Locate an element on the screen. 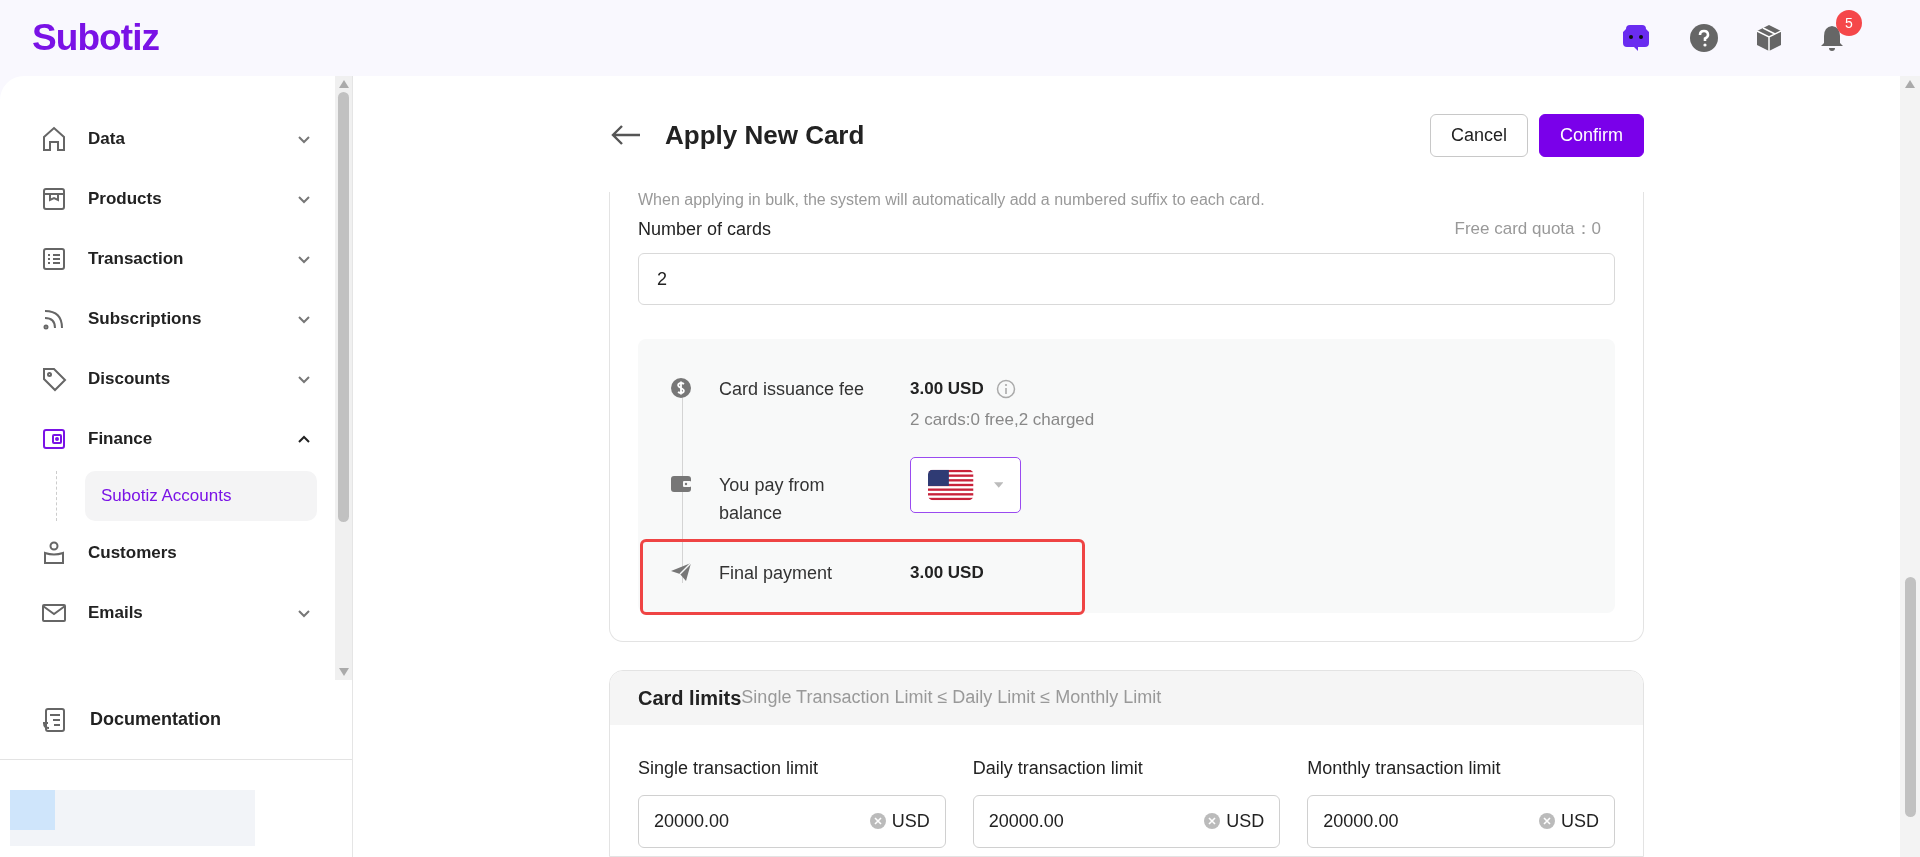  step-label: Final payment is located at coordinates (776, 573).